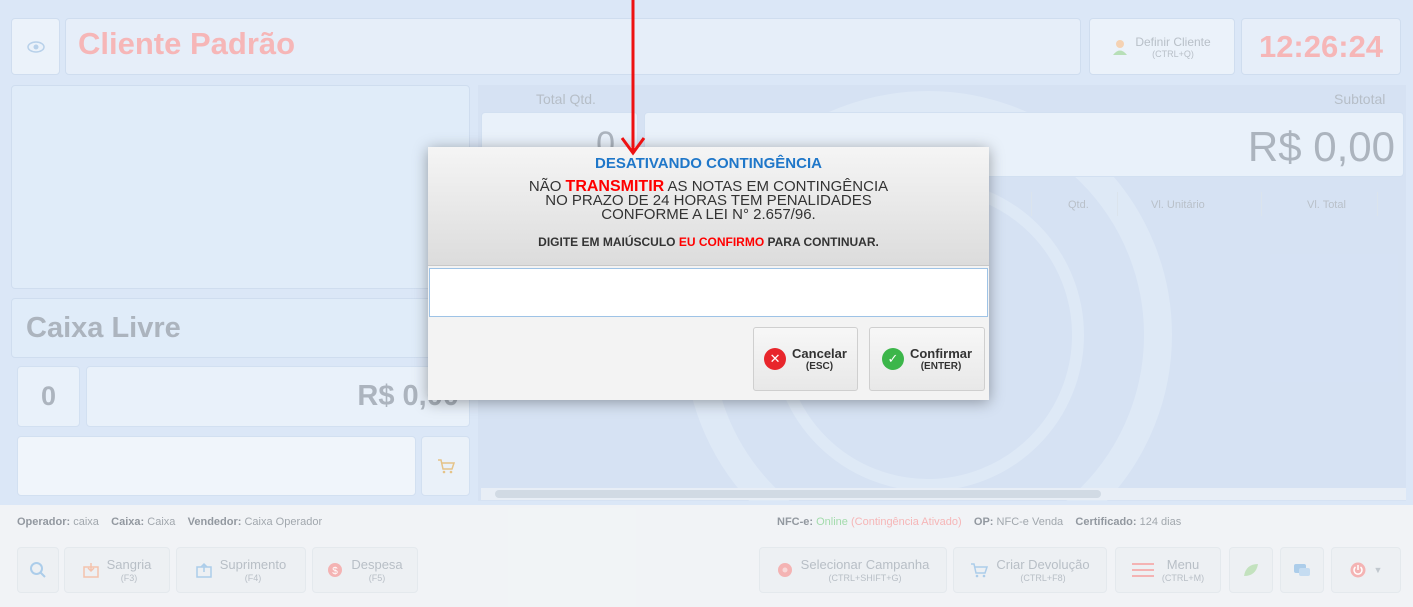  Describe the element at coordinates (941, 353) in the screenshot. I see `confirm-label: Confirmar` at that location.